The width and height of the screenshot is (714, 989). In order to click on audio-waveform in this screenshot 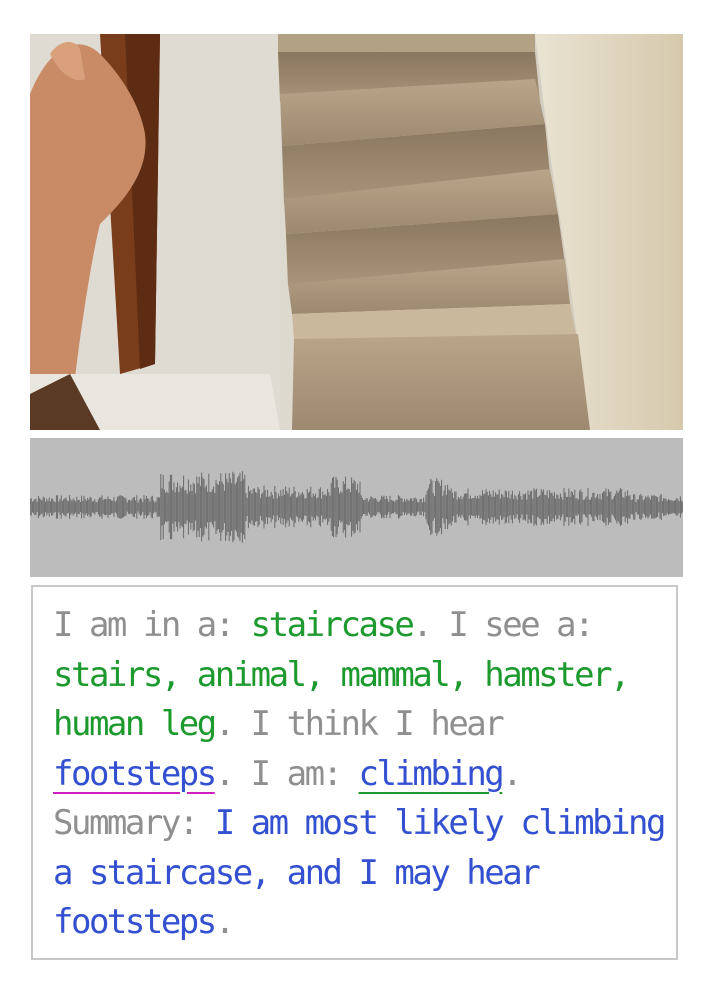, I will do `click(356, 507)`.